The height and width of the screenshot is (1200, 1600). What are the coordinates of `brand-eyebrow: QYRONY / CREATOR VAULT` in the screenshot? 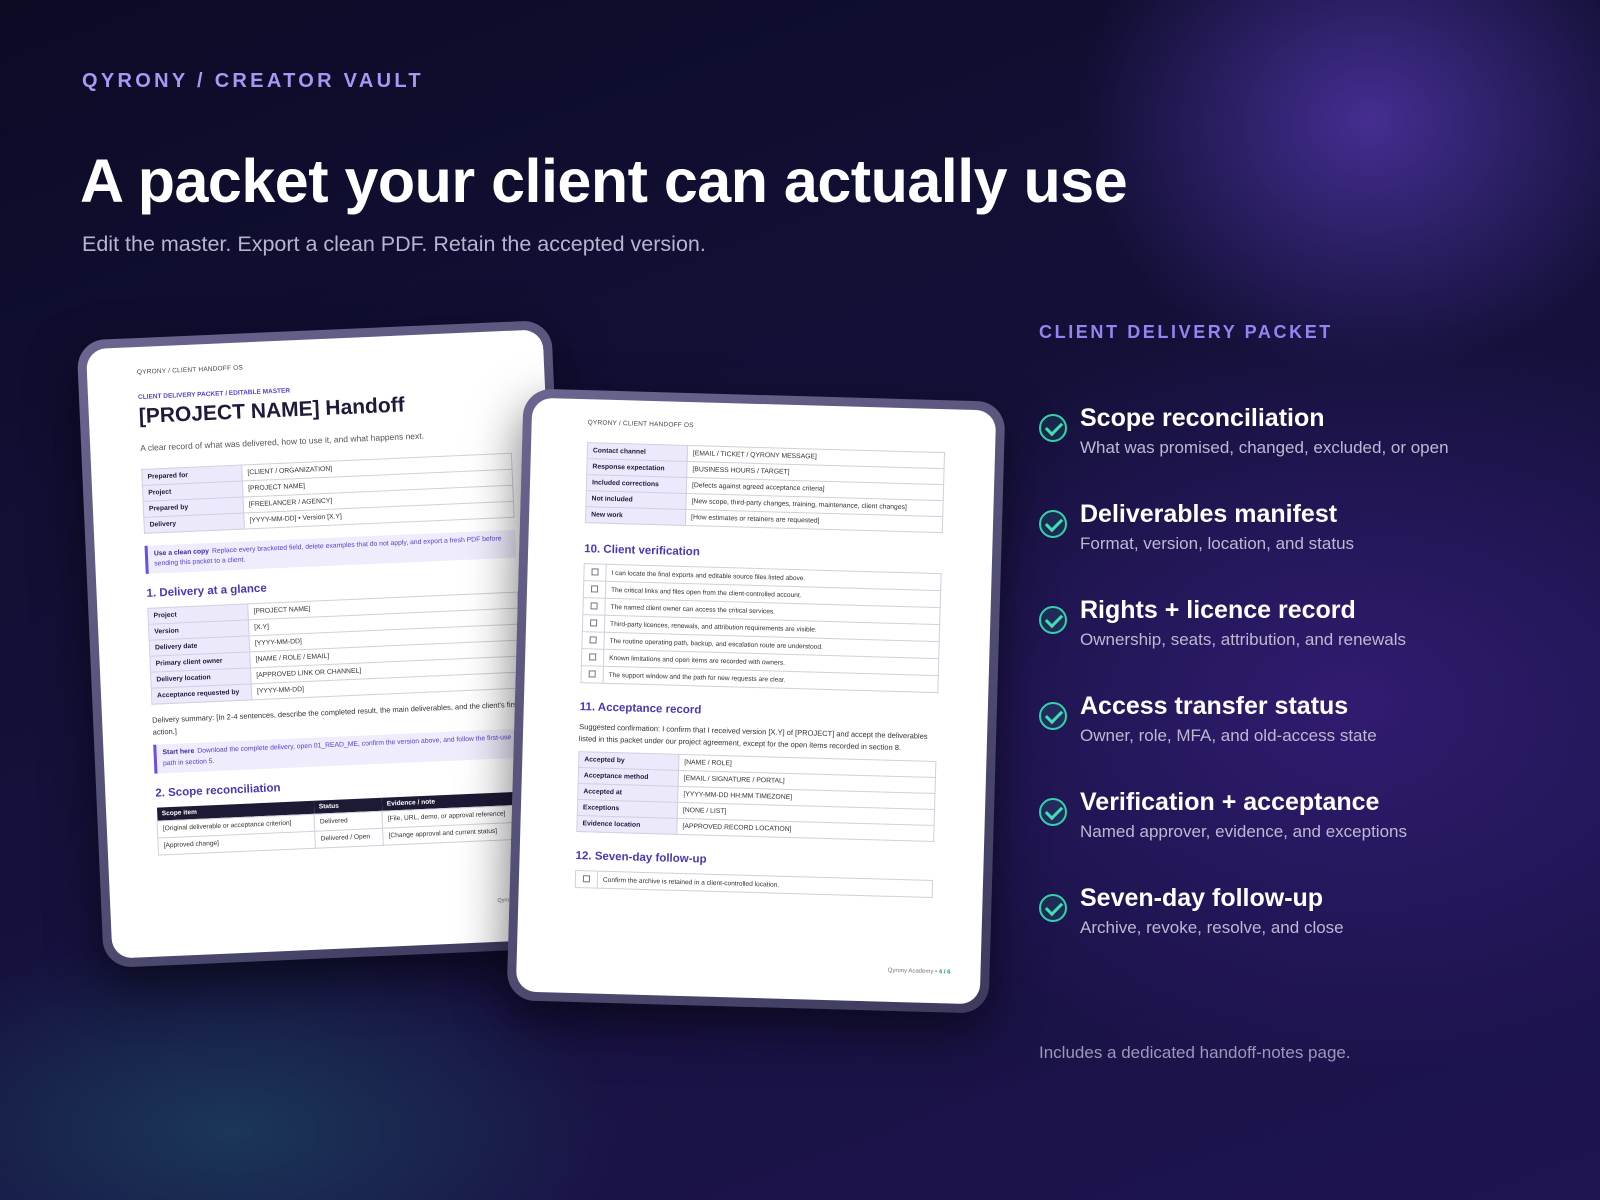 It's located at (253, 81).